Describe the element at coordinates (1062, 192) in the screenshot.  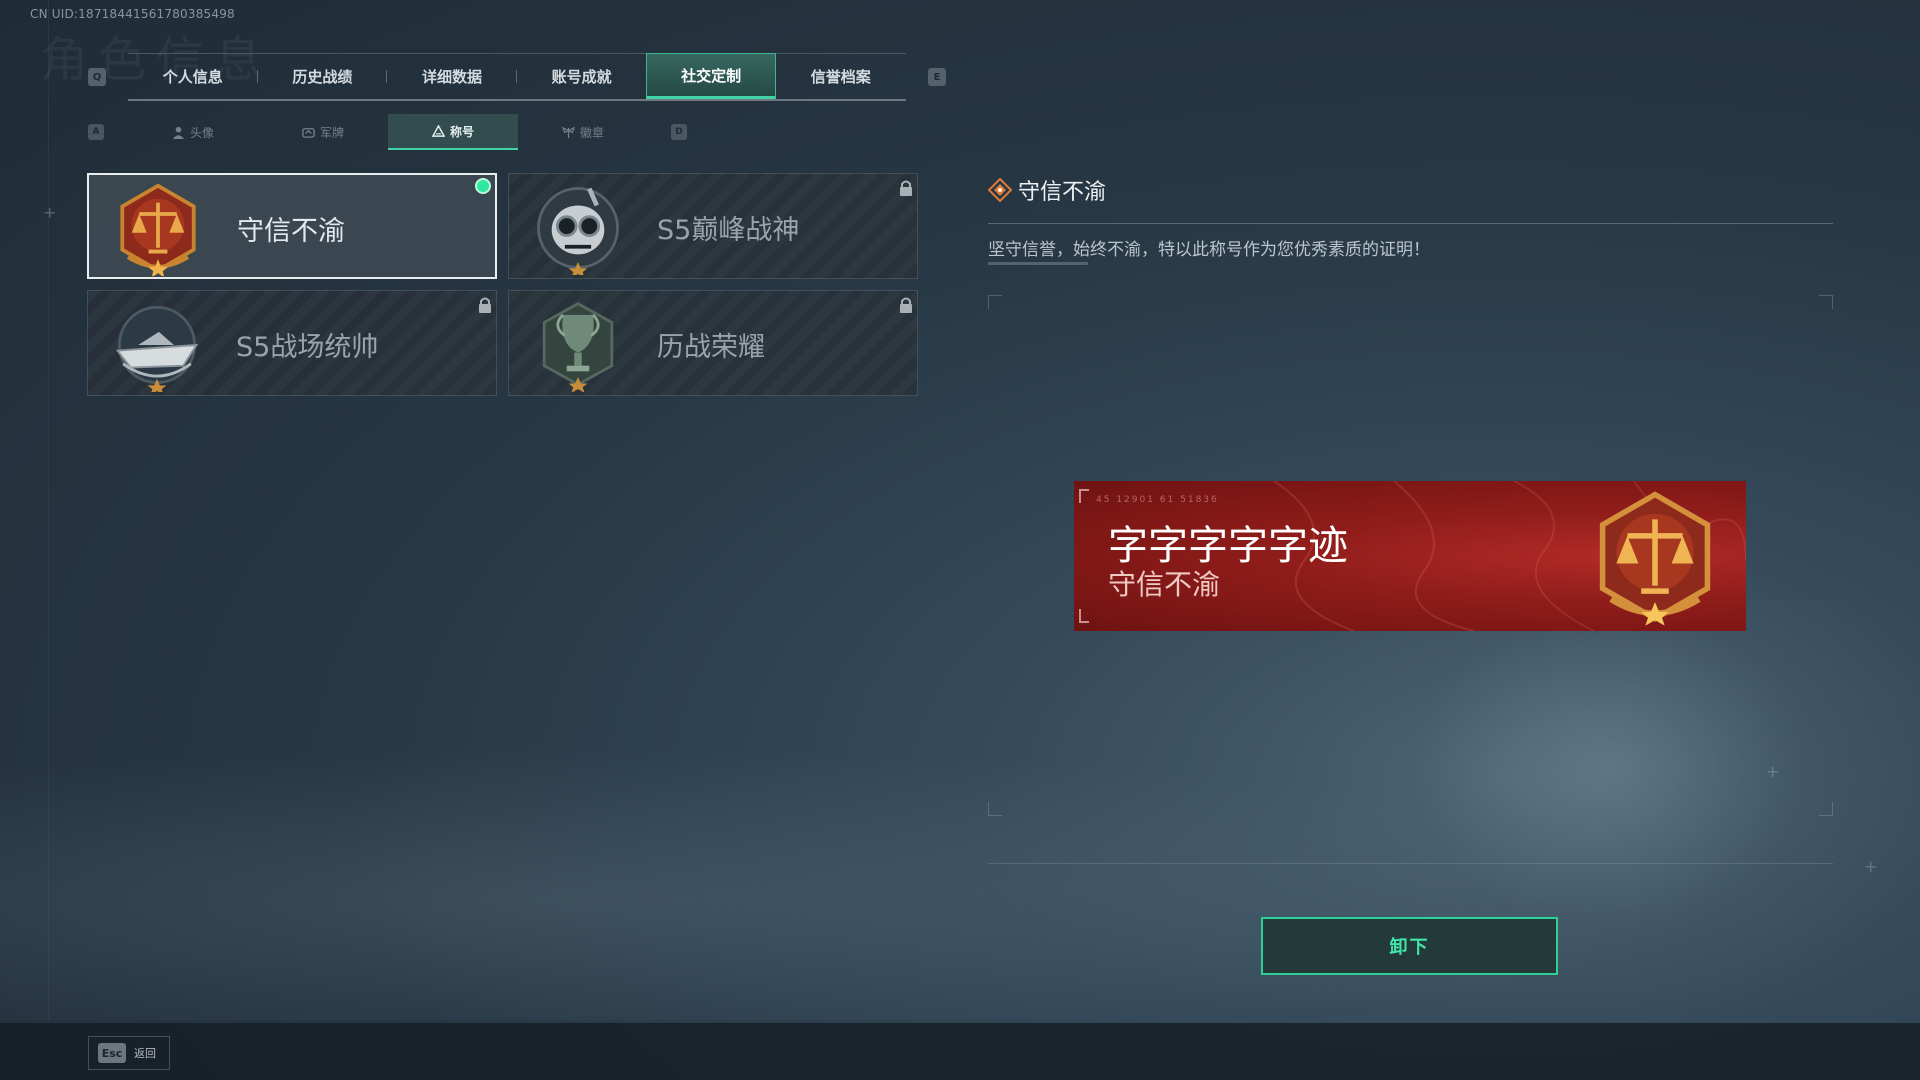
I see `detail-title: 守信不渝` at that location.